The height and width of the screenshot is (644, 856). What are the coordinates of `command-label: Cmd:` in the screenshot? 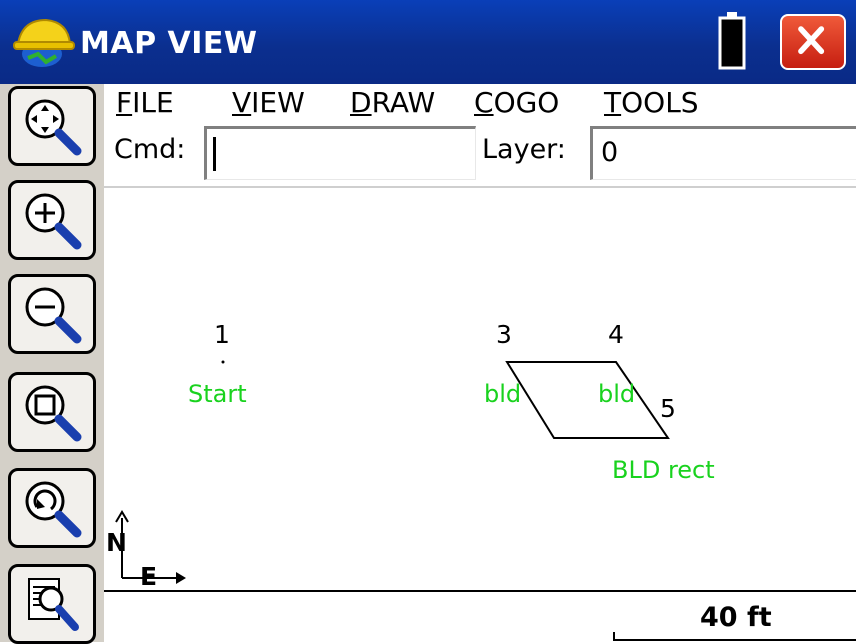 It's located at (150, 149).